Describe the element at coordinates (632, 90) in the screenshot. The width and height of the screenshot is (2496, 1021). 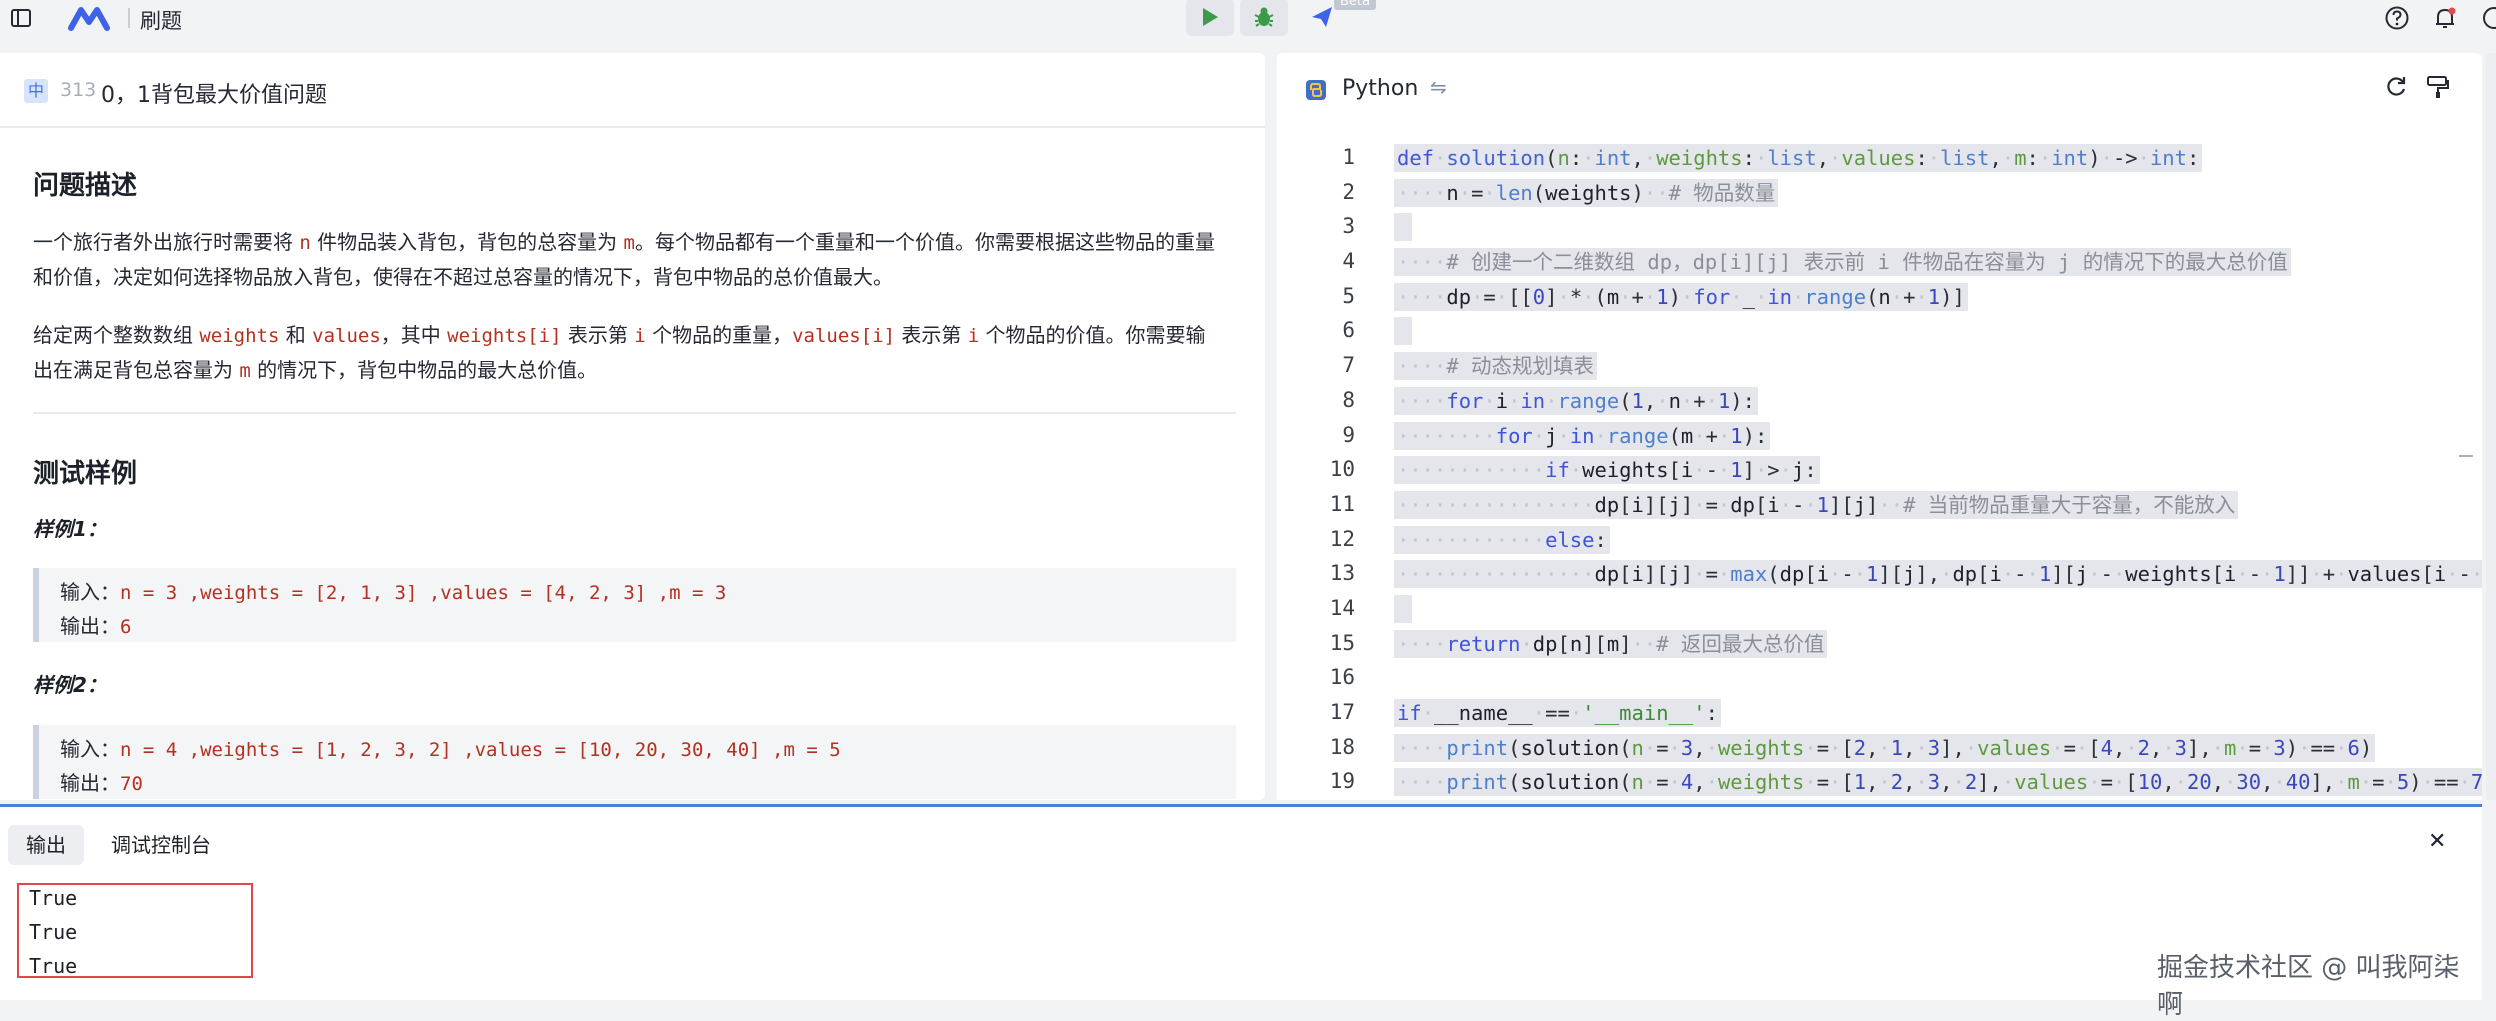
I see `question-header: 中 313 0，1背包最大价值问题` at that location.